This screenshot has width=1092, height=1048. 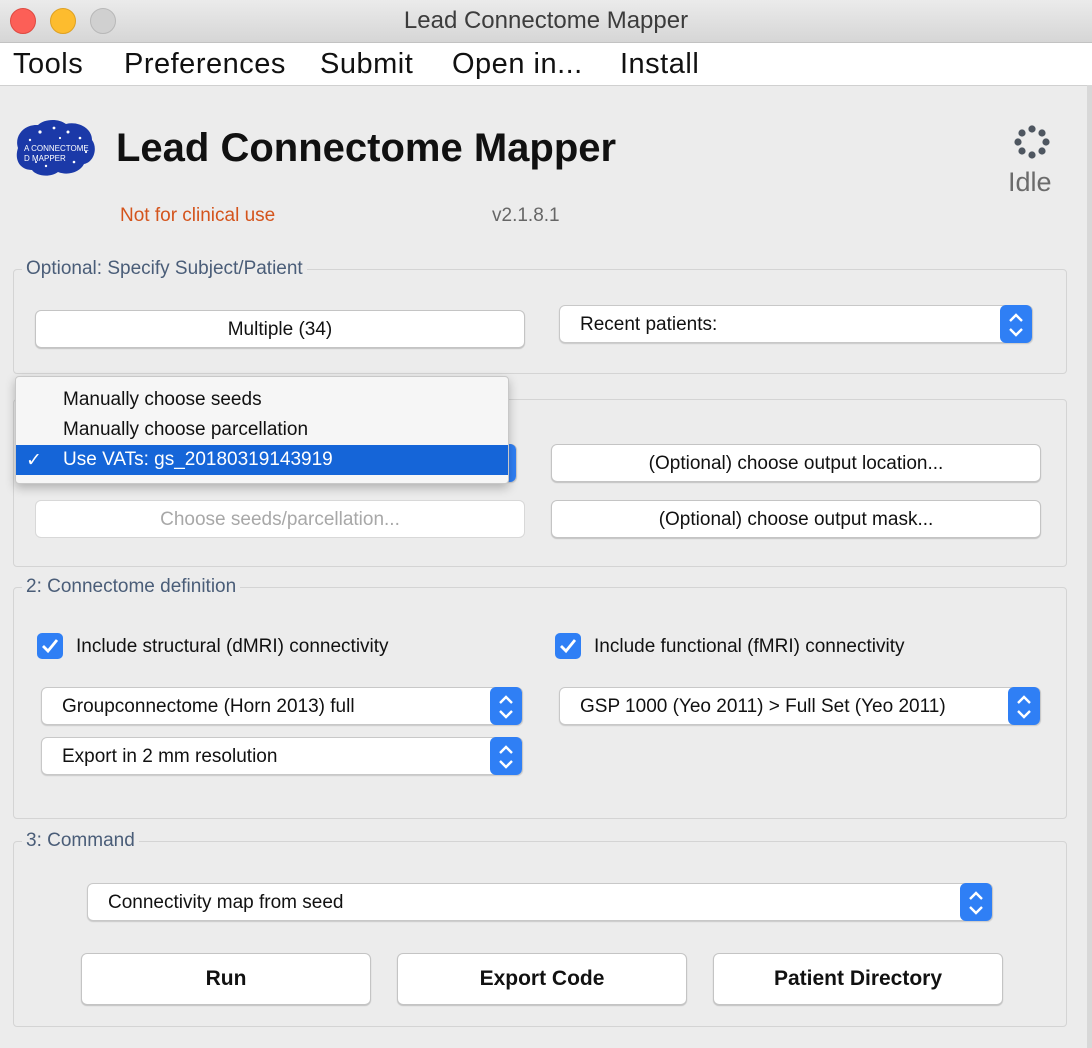 I want to click on functional-checkbox, so click(x=568, y=646).